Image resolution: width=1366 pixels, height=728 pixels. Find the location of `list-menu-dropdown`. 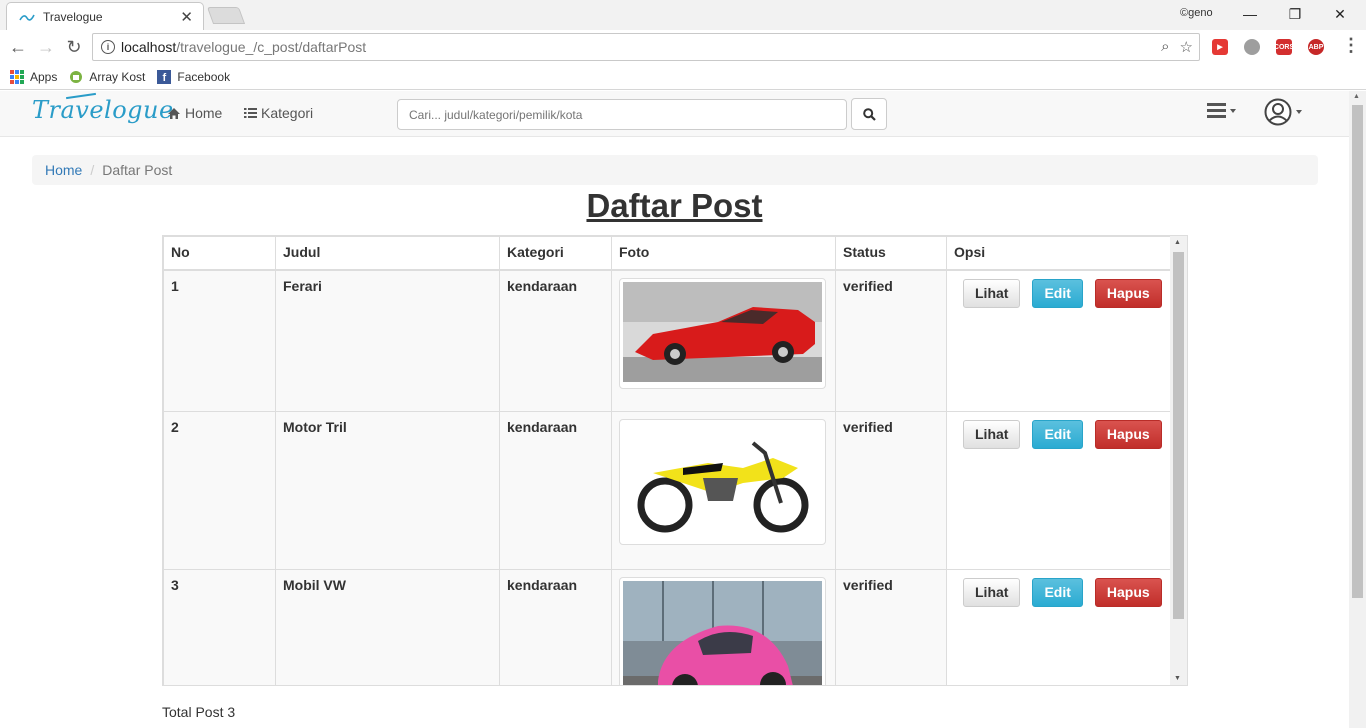

list-menu-dropdown is located at coordinates (1221, 111).